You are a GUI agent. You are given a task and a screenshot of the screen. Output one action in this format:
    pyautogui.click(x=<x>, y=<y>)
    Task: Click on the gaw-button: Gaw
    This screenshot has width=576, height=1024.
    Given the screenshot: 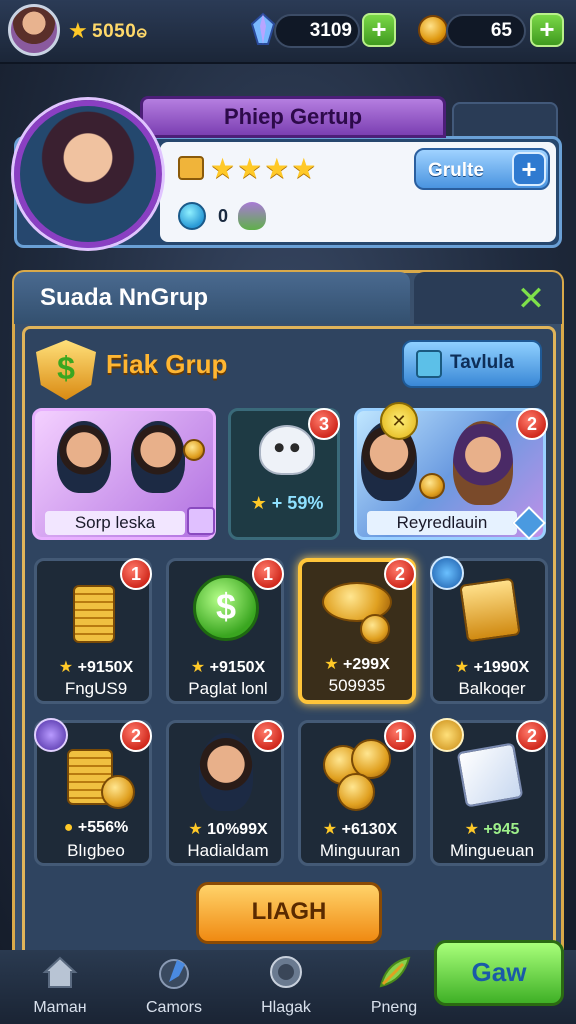 What is the action you would take?
    pyautogui.click(x=499, y=973)
    